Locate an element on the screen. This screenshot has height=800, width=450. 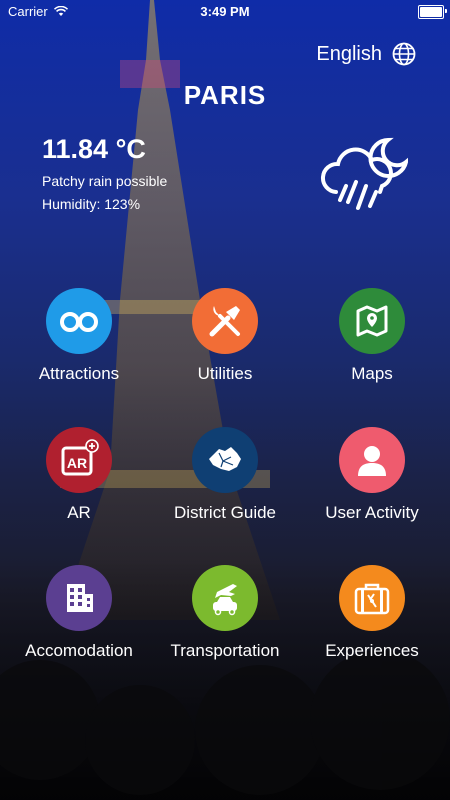
menu-label: Transportation is located at coordinates (225, 650).